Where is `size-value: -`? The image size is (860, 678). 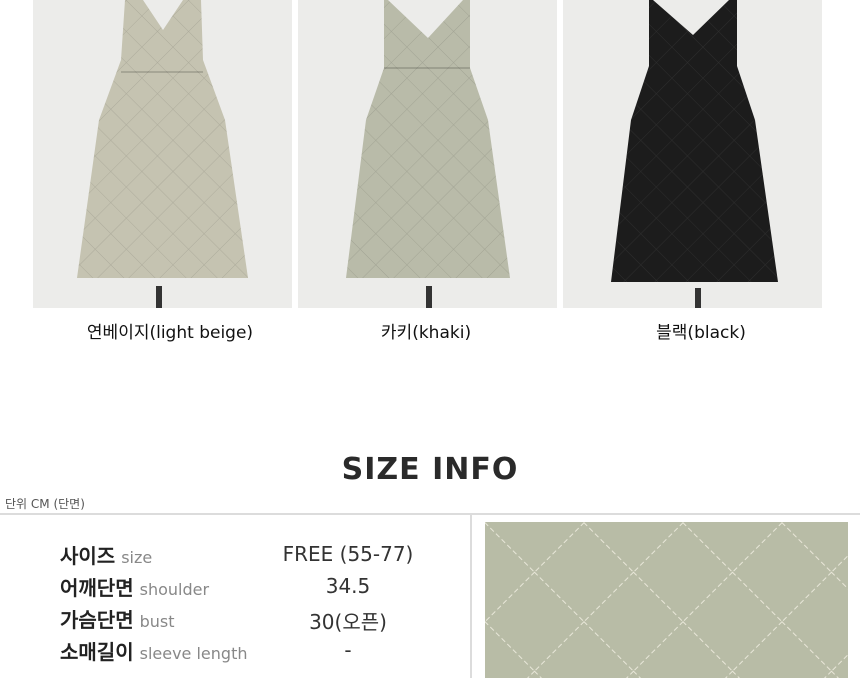
size-value: - is located at coordinates (348, 650).